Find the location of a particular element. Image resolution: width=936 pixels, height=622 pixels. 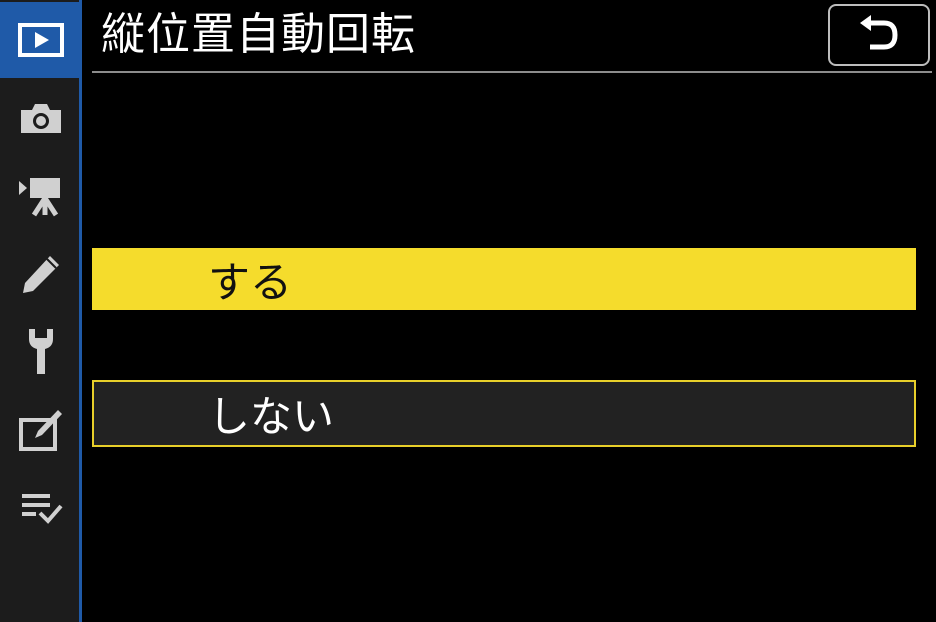

option-yes: する is located at coordinates (504, 279).